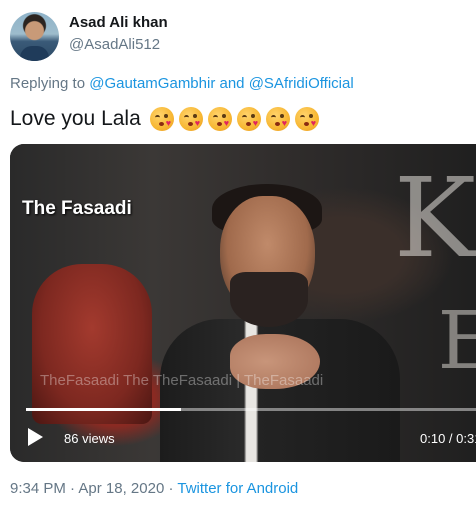 The width and height of the screenshot is (476, 506). What do you see at coordinates (118, 22) in the screenshot?
I see `user-name: Asad Ali khan` at bounding box center [118, 22].